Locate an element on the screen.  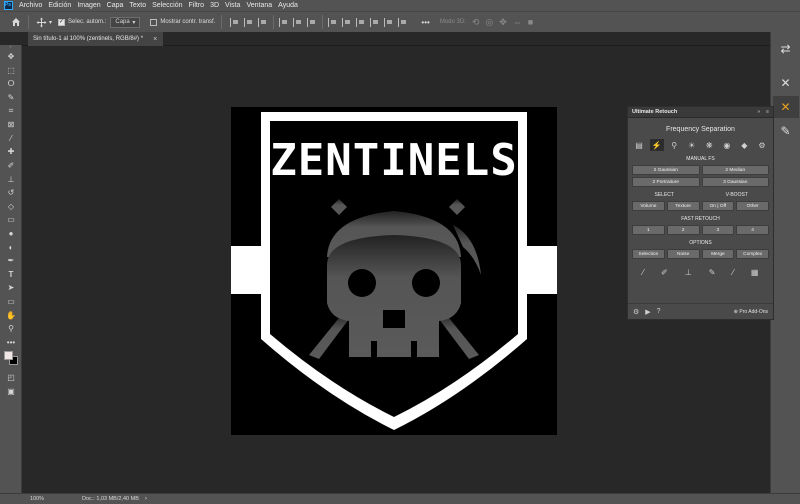
move-tool-icon: ✥ is located at coordinates (11, 57).